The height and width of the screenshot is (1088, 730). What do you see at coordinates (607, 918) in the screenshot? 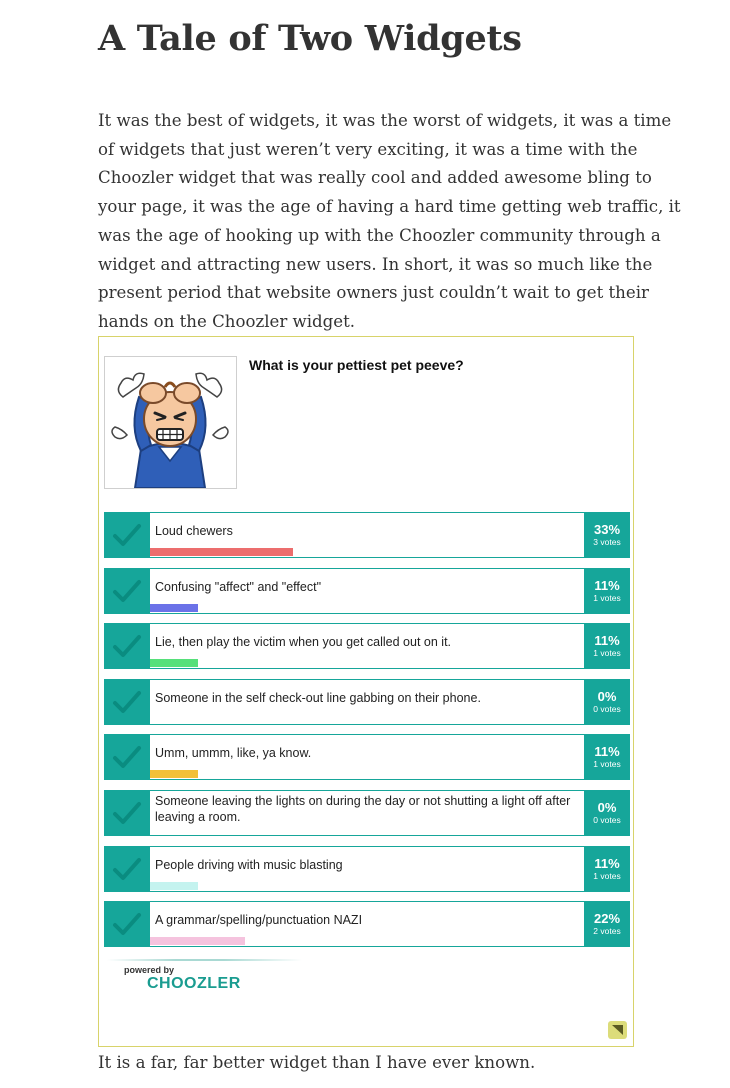
I see `poll-percent: 22%` at bounding box center [607, 918].